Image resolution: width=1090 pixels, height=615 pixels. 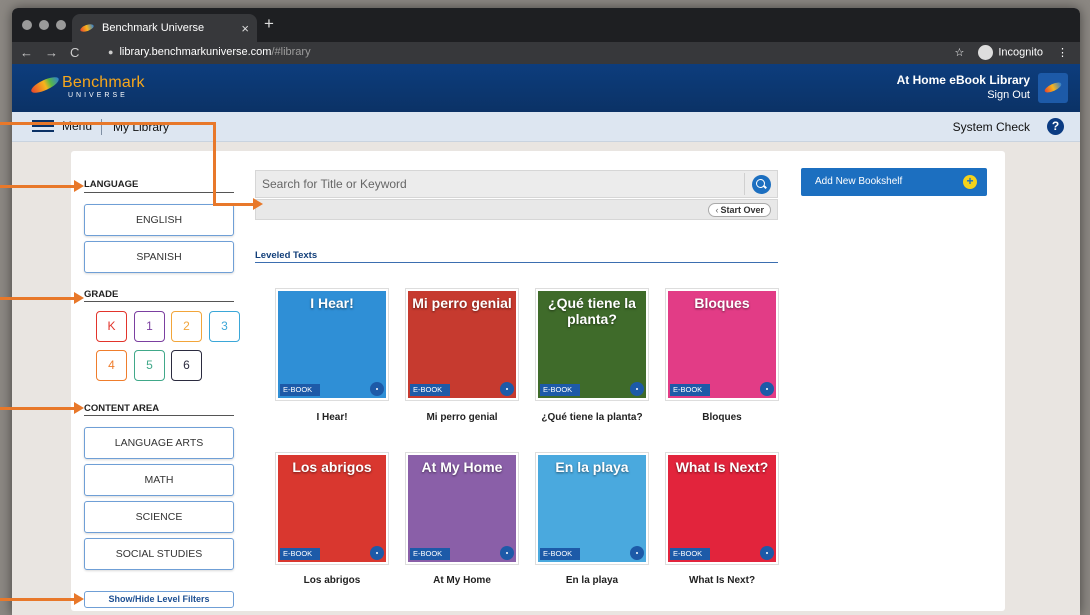 What do you see at coordinates (111, 52) in the screenshot?
I see `lock-icon: ●` at bounding box center [111, 52].